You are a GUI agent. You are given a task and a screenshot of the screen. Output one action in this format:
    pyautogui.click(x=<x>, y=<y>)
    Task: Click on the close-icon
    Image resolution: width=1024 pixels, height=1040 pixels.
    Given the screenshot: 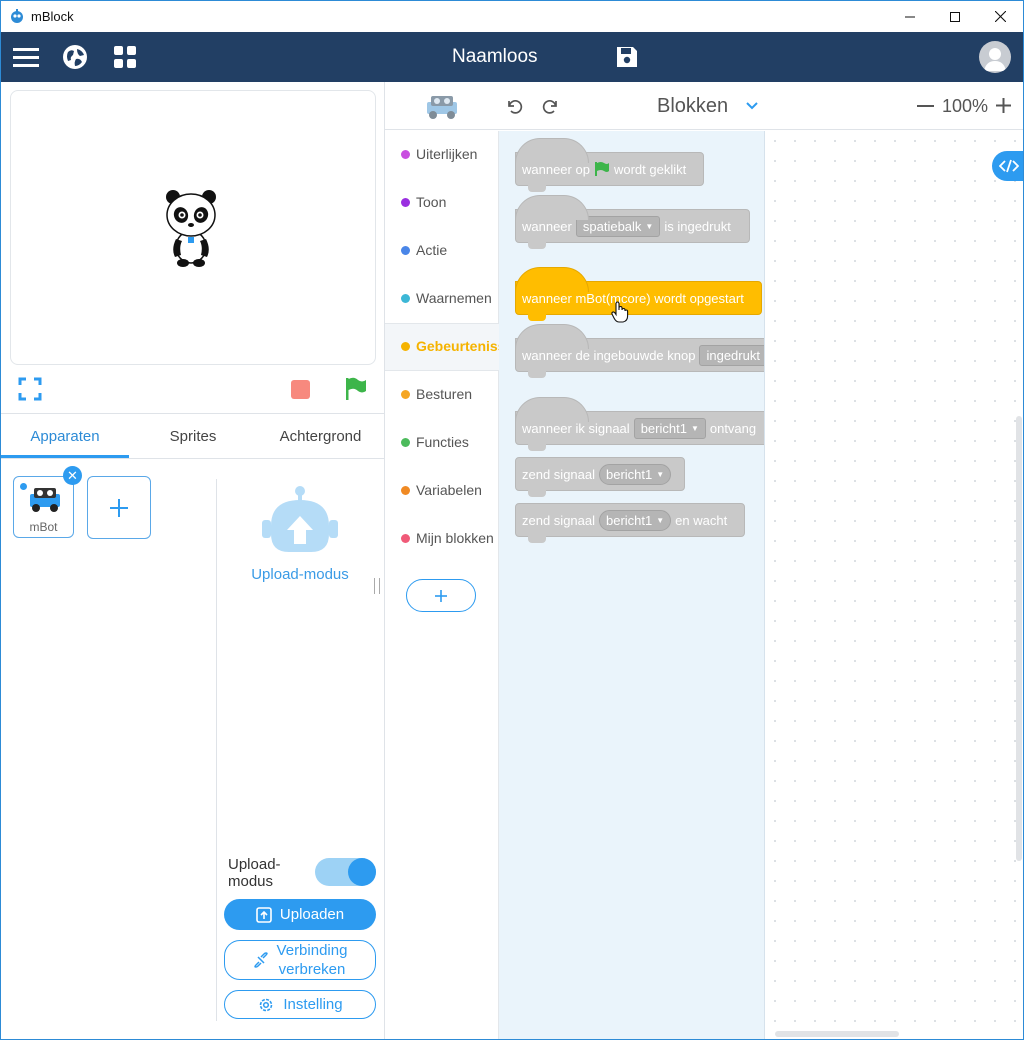 What is the action you would take?
    pyautogui.click(x=1000, y=16)
    